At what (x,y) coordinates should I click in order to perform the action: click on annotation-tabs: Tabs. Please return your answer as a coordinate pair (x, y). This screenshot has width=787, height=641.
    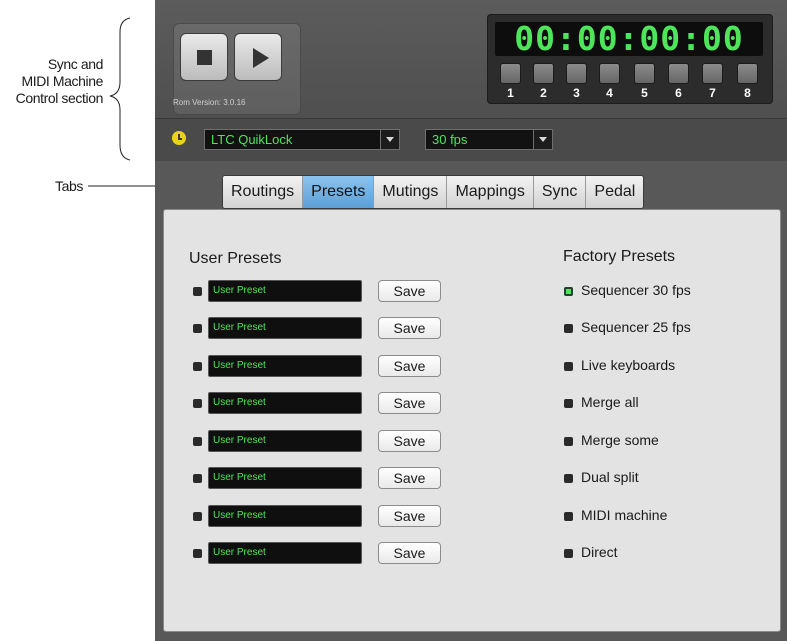
    Looking at the image, I should click on (69, 186).